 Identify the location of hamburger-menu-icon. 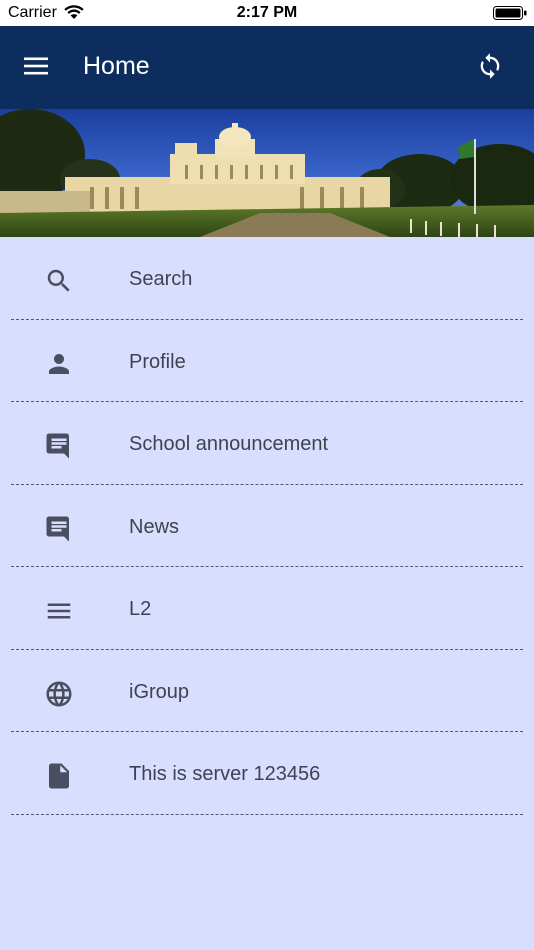
(36, 68).